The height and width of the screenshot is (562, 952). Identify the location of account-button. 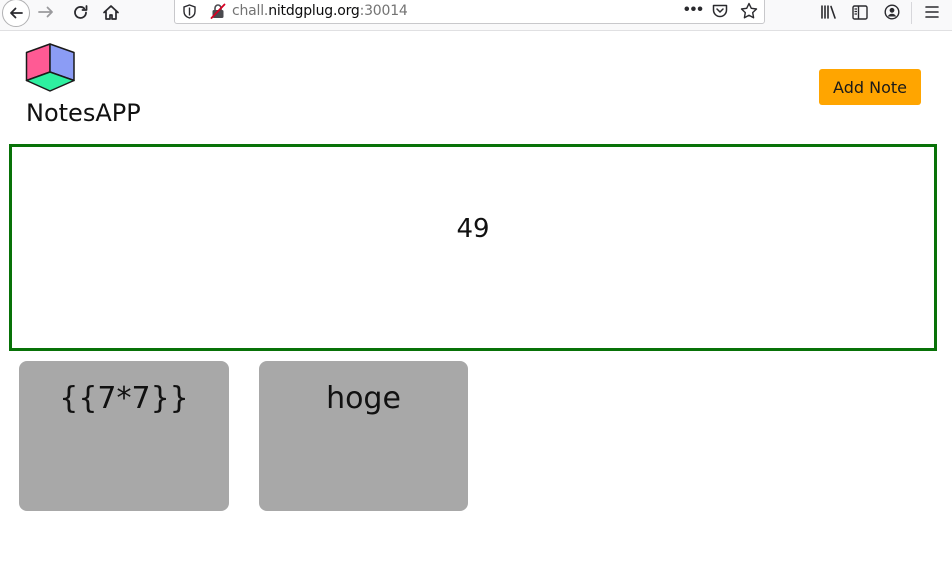
(892, 12).